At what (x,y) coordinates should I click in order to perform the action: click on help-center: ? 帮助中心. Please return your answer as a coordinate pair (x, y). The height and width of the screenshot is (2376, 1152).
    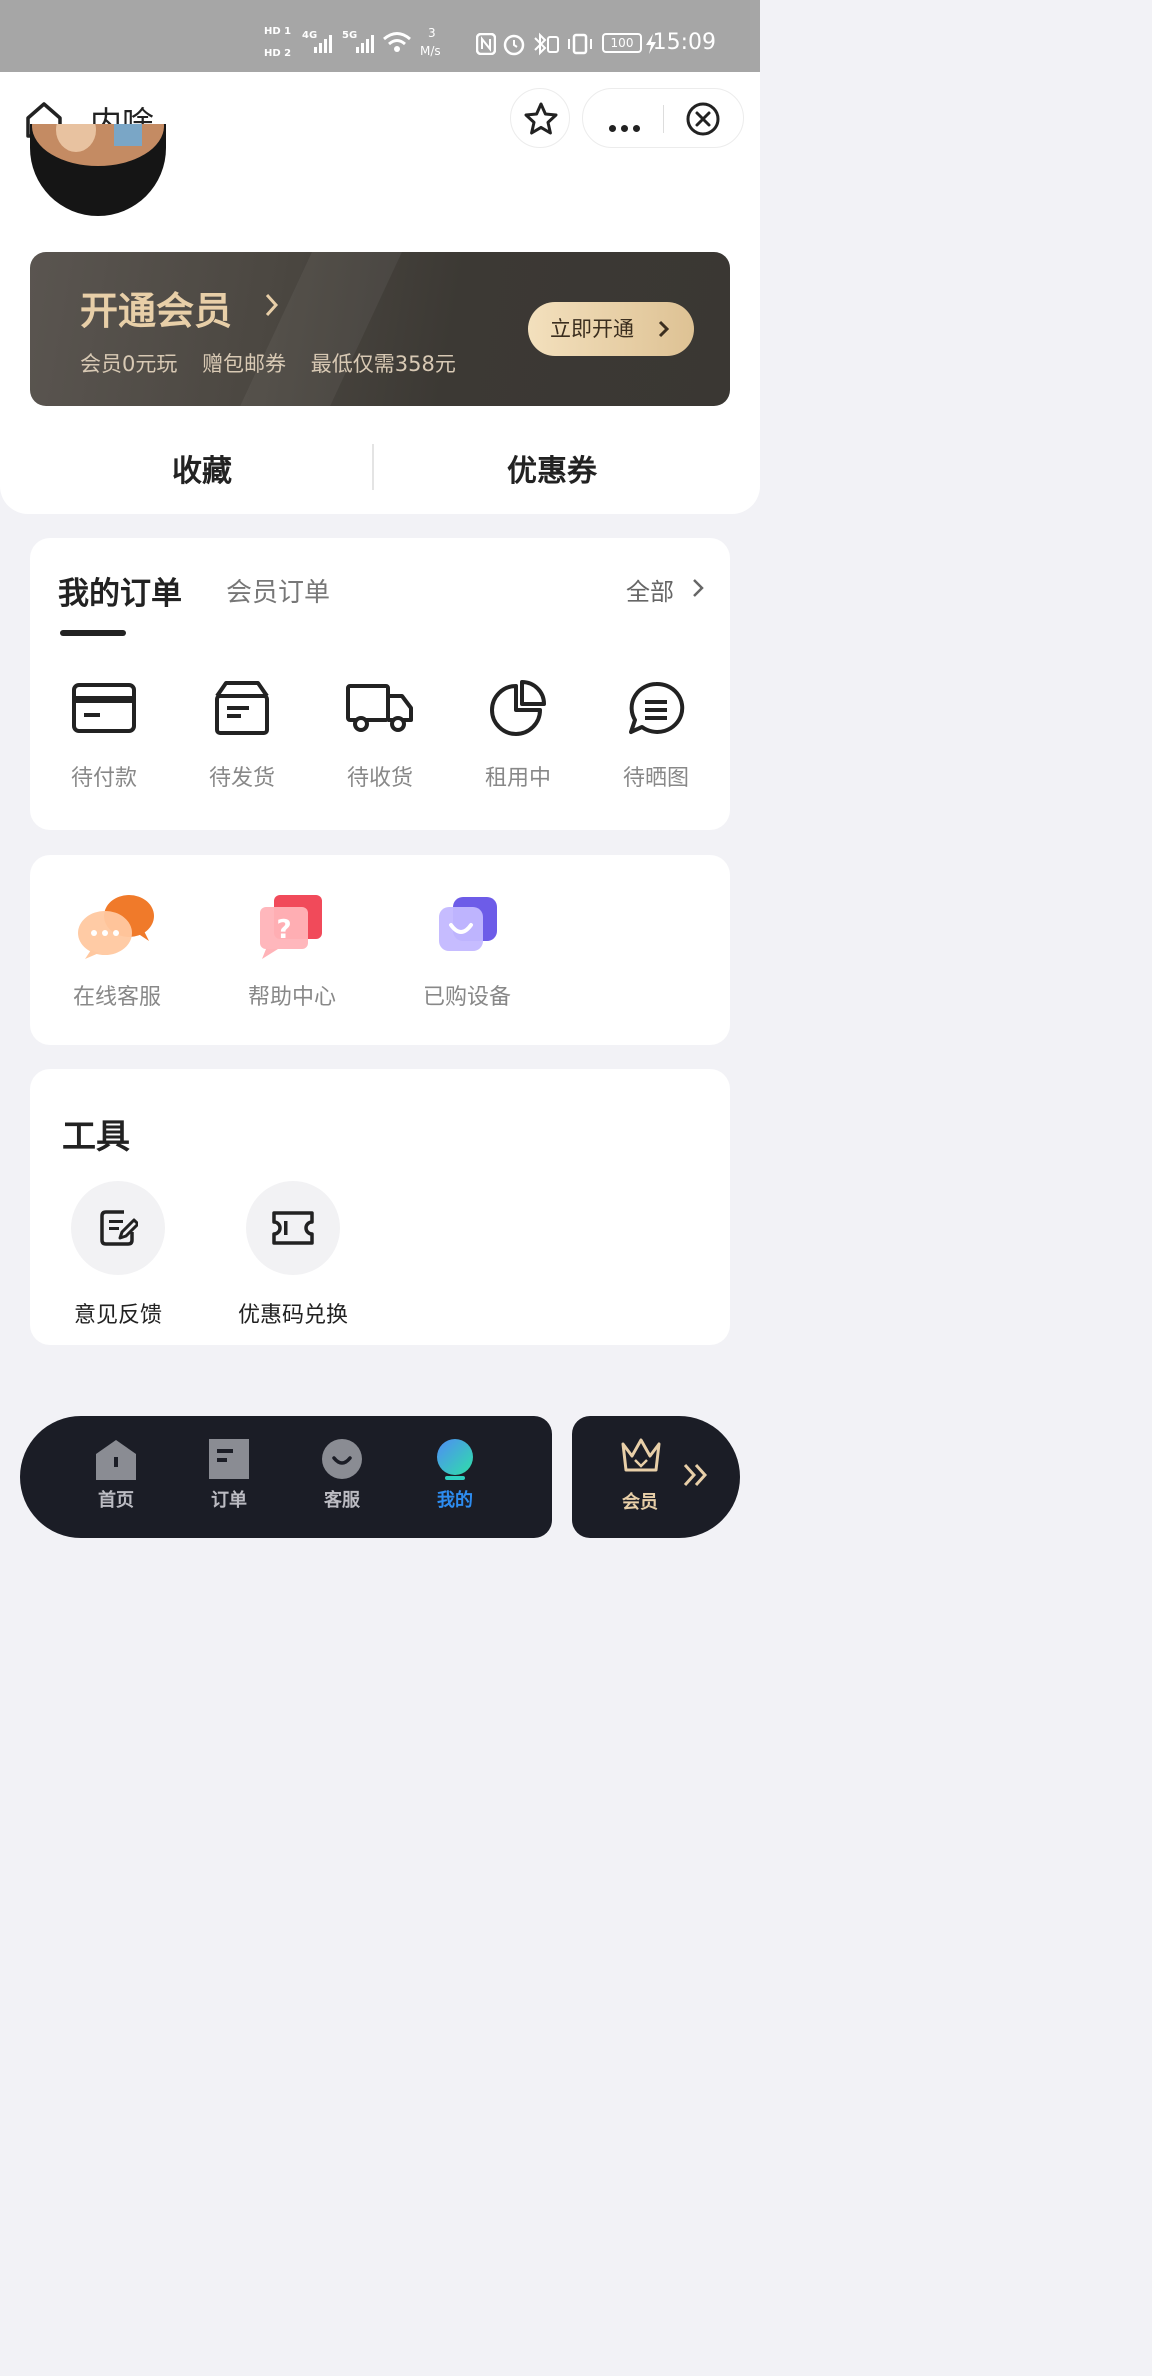
    Looking at the image, I should click on (292, 952).